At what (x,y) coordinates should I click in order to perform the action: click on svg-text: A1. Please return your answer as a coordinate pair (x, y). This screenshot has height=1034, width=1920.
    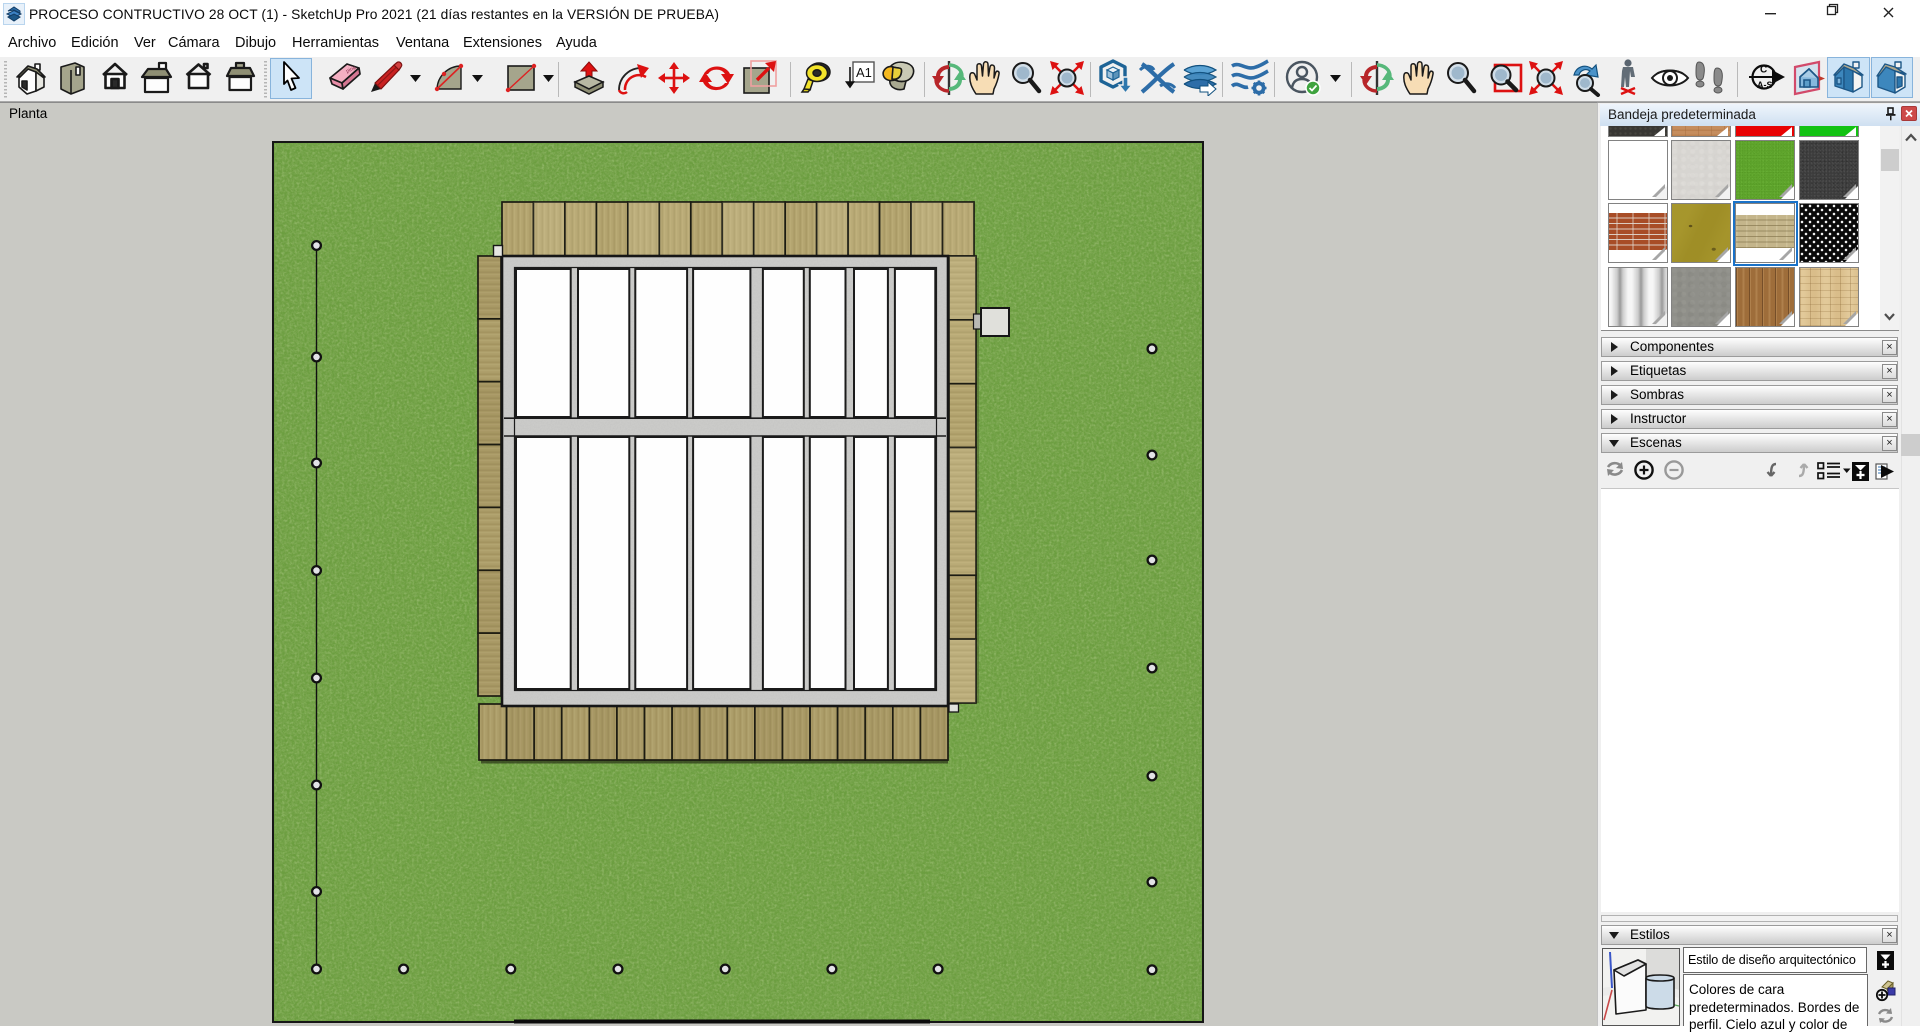
    Looking at the image, I should click on (864, 72).